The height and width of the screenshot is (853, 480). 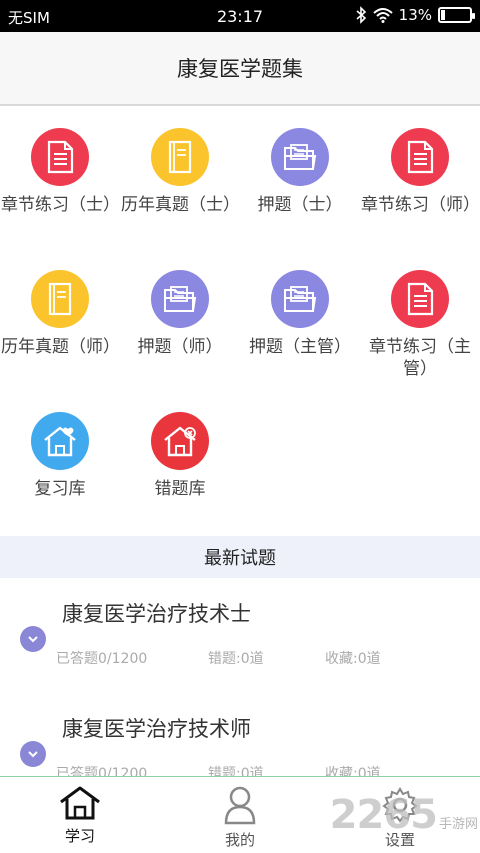 I want to click on tile-past-exams-shi: 历年真题（士）, so click(x=180, y=172).